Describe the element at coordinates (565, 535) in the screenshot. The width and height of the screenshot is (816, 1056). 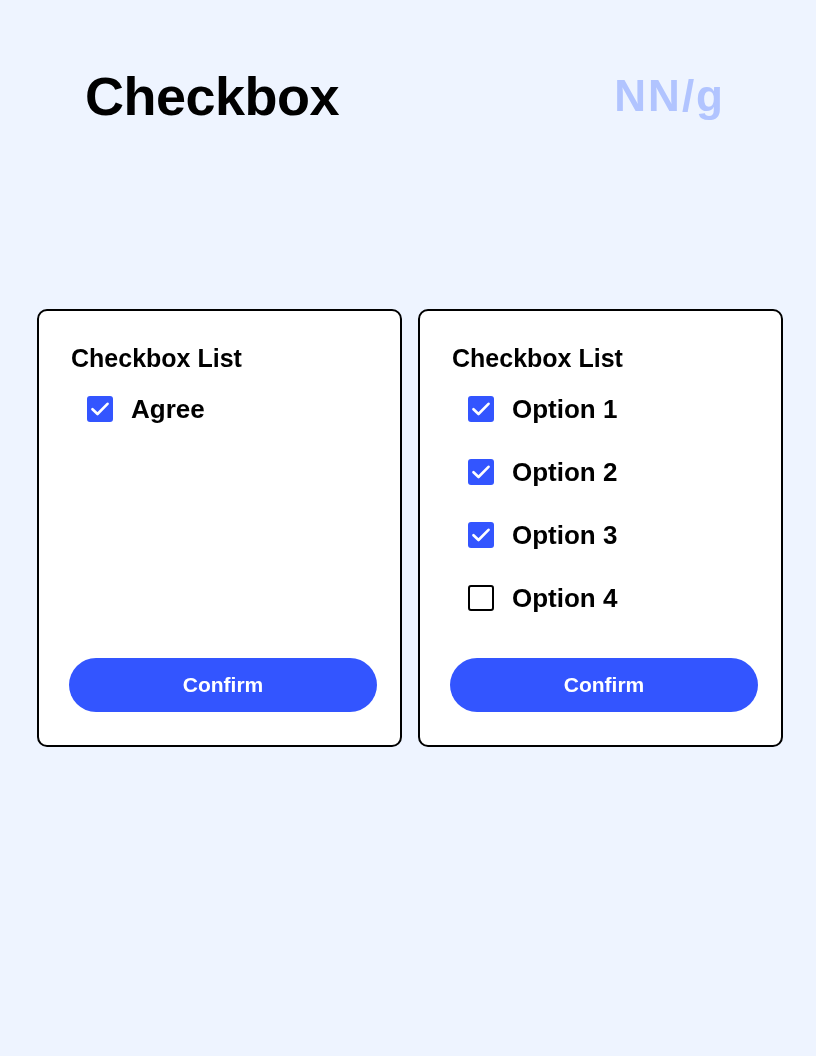
I see `option-label: Option 3` at that location.